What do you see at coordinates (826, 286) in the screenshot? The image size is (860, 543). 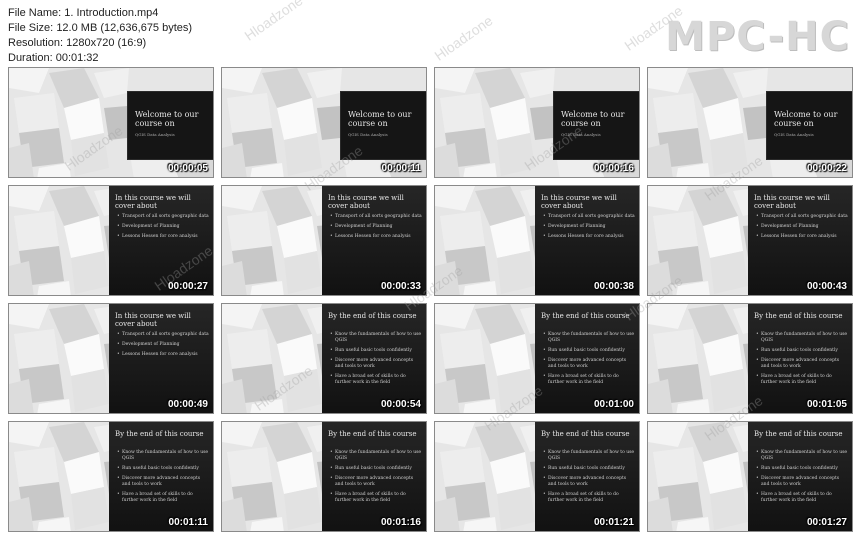 I see `timestamp: 00:00:43` at bounding box center [826, 286].